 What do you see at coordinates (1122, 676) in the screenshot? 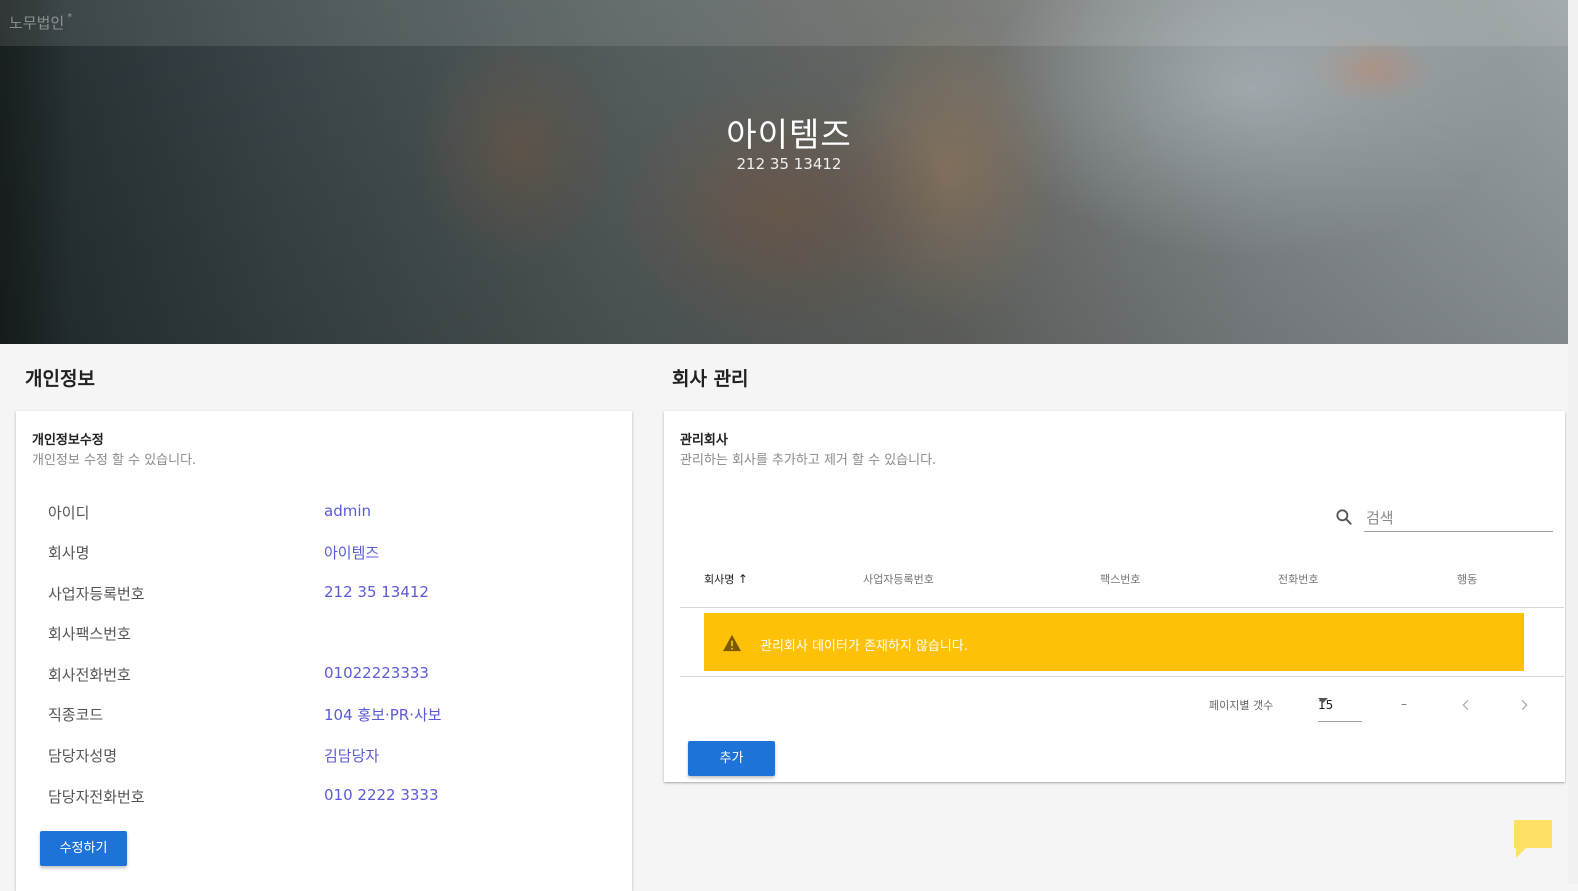
I see `table-footer-divider` at bounding box center [1122, 676].